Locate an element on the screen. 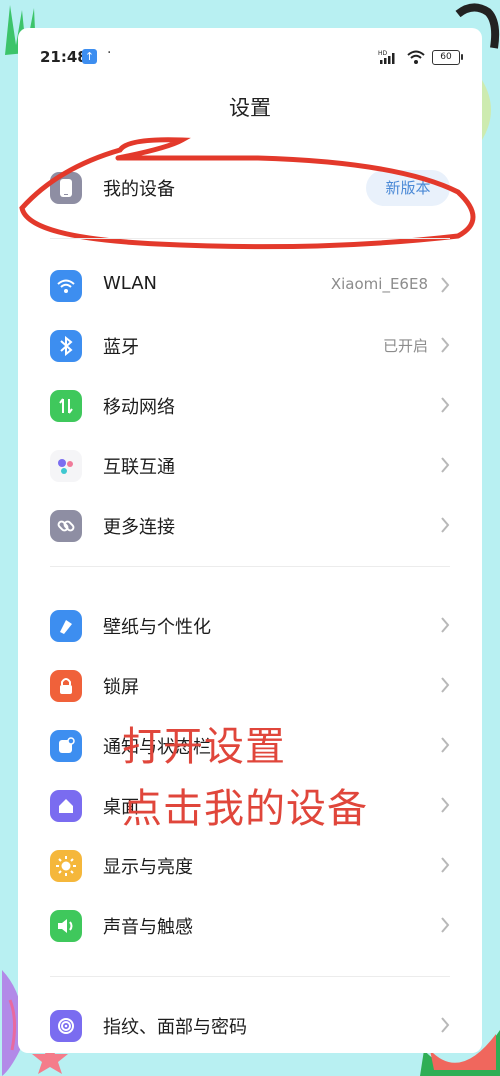  settings-item-label: 锁屏 is located at coordinates (121, 687).